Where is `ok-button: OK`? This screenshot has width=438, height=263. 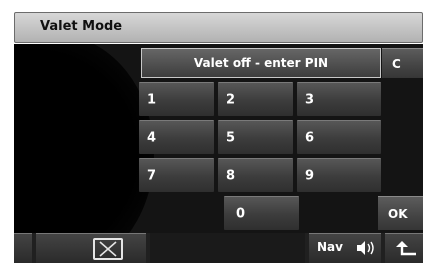
ok-button: OK is located at coordinates (400, 213).